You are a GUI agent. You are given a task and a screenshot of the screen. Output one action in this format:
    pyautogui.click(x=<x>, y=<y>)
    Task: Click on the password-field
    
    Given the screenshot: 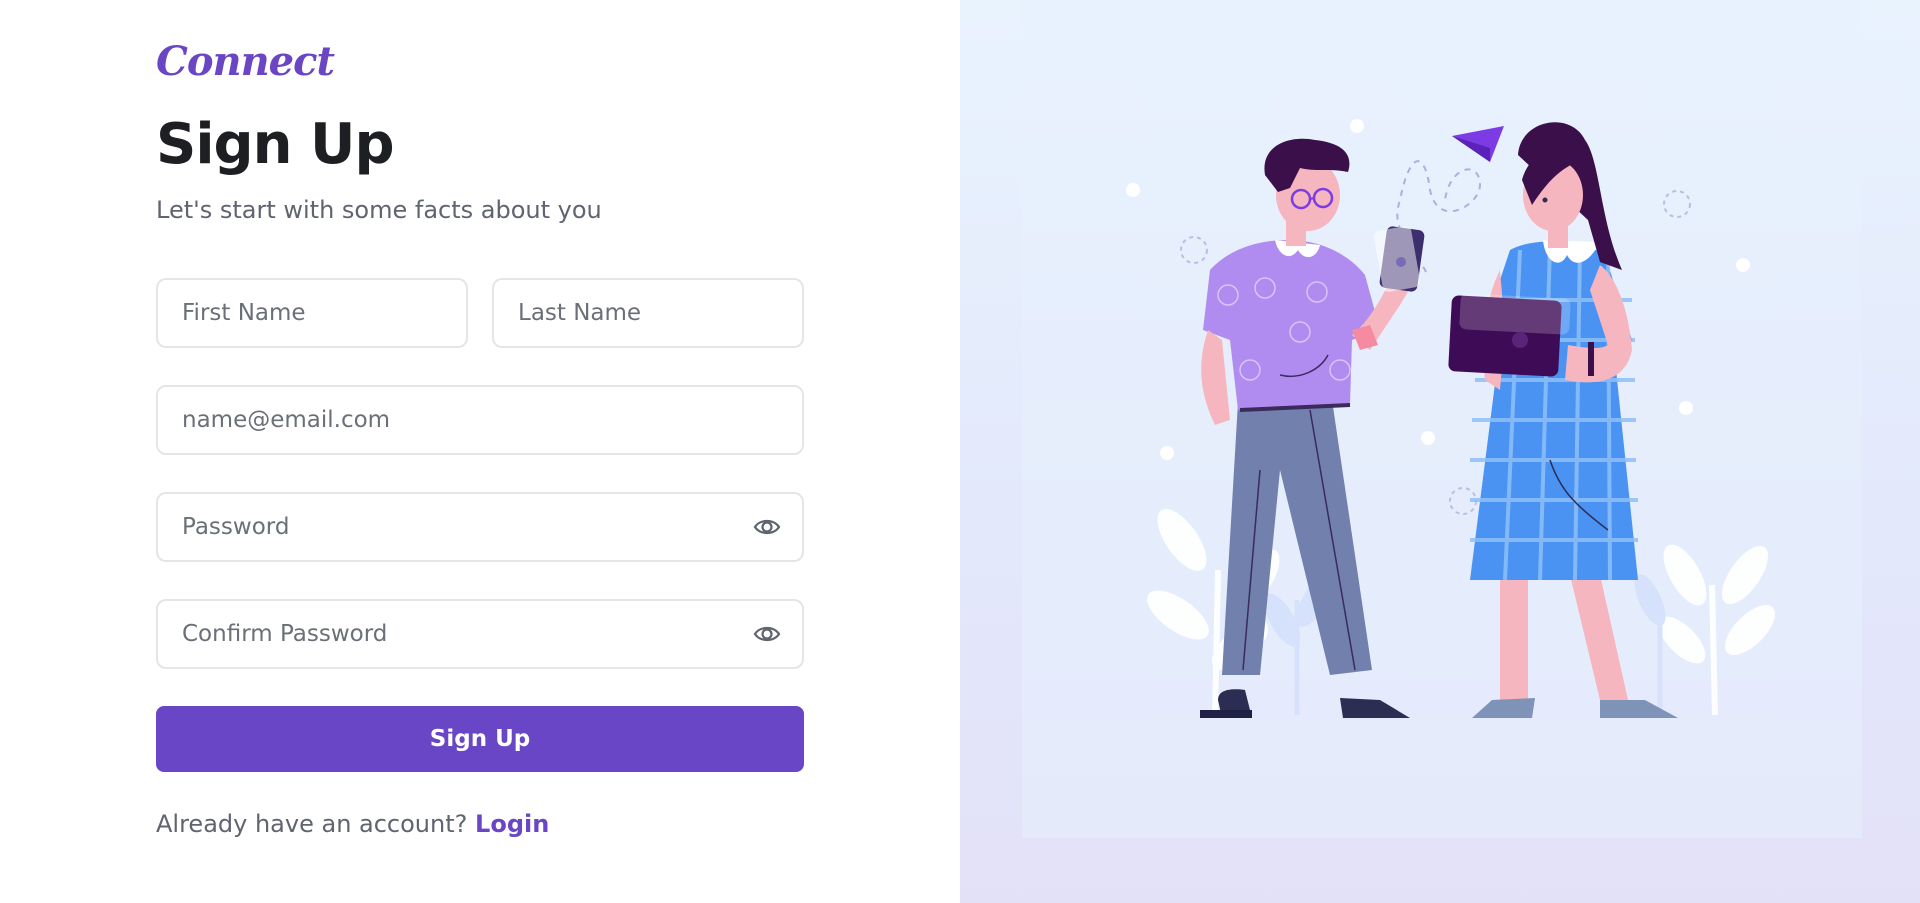 What is the action you would take?
    pyautogui.click(x=480, y=527)
    